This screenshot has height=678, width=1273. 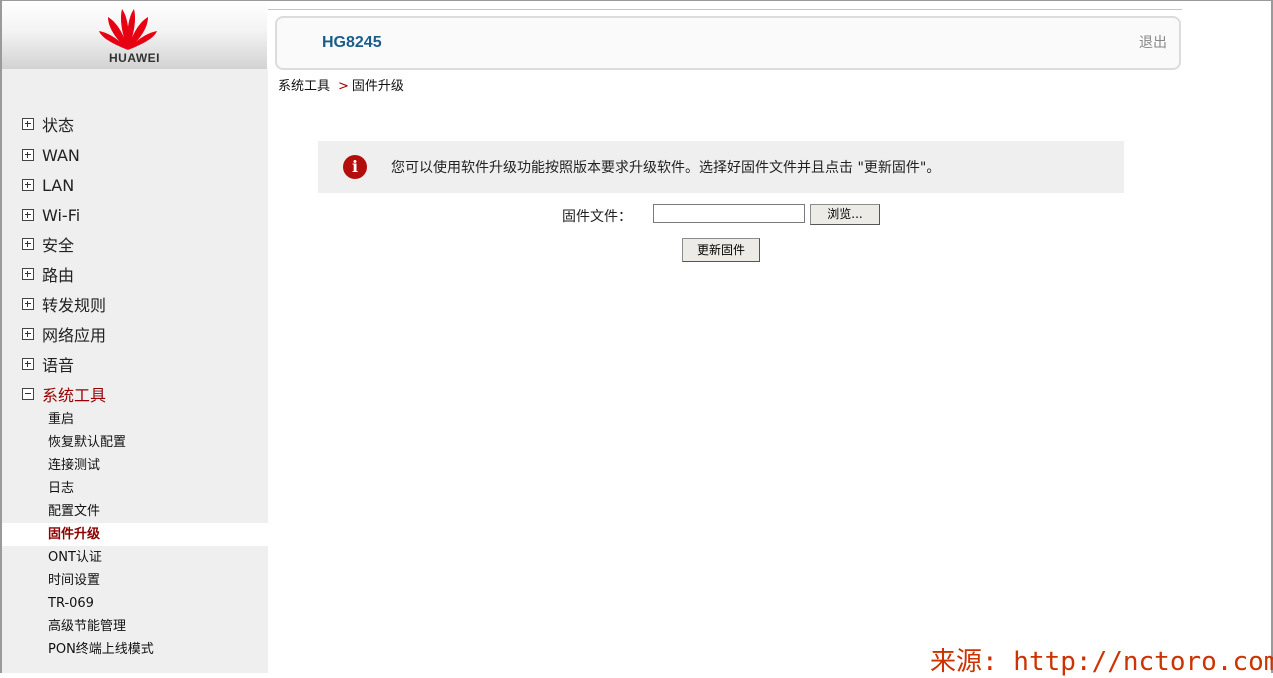 What do you see at coordinates (58, 275) in the screenshot?
I see `nav-item-label: 路由` at bounding box center [58, 275].